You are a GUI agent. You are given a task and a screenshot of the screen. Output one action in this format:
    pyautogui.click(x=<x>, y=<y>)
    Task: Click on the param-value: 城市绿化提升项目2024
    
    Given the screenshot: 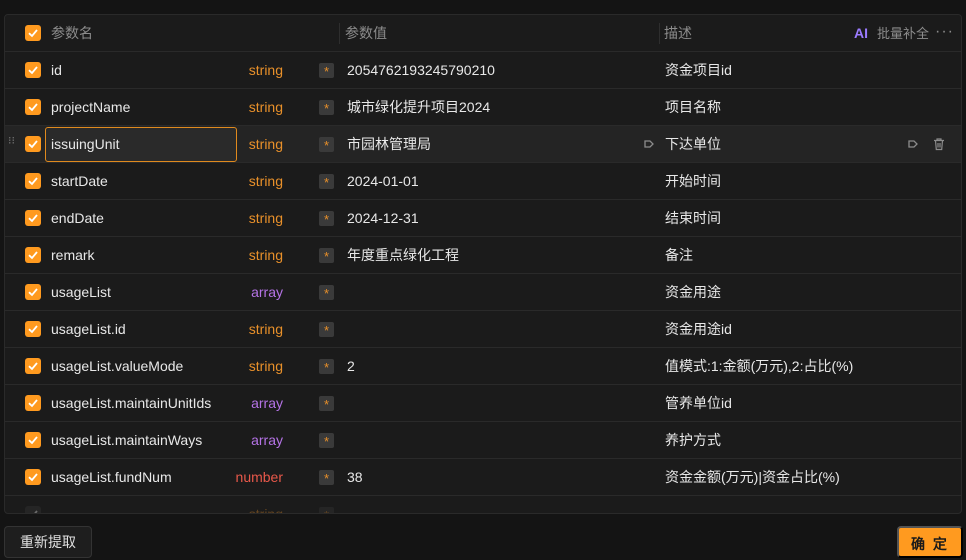 What is the action you would take?
    pyautogui.click(x=418, y=107)
    